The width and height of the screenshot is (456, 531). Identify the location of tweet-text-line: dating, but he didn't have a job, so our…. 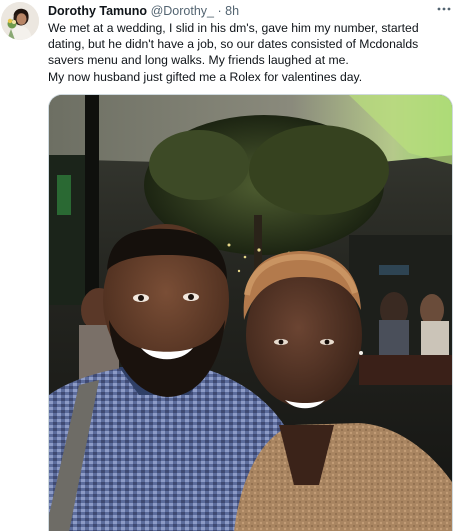
(233, 44).